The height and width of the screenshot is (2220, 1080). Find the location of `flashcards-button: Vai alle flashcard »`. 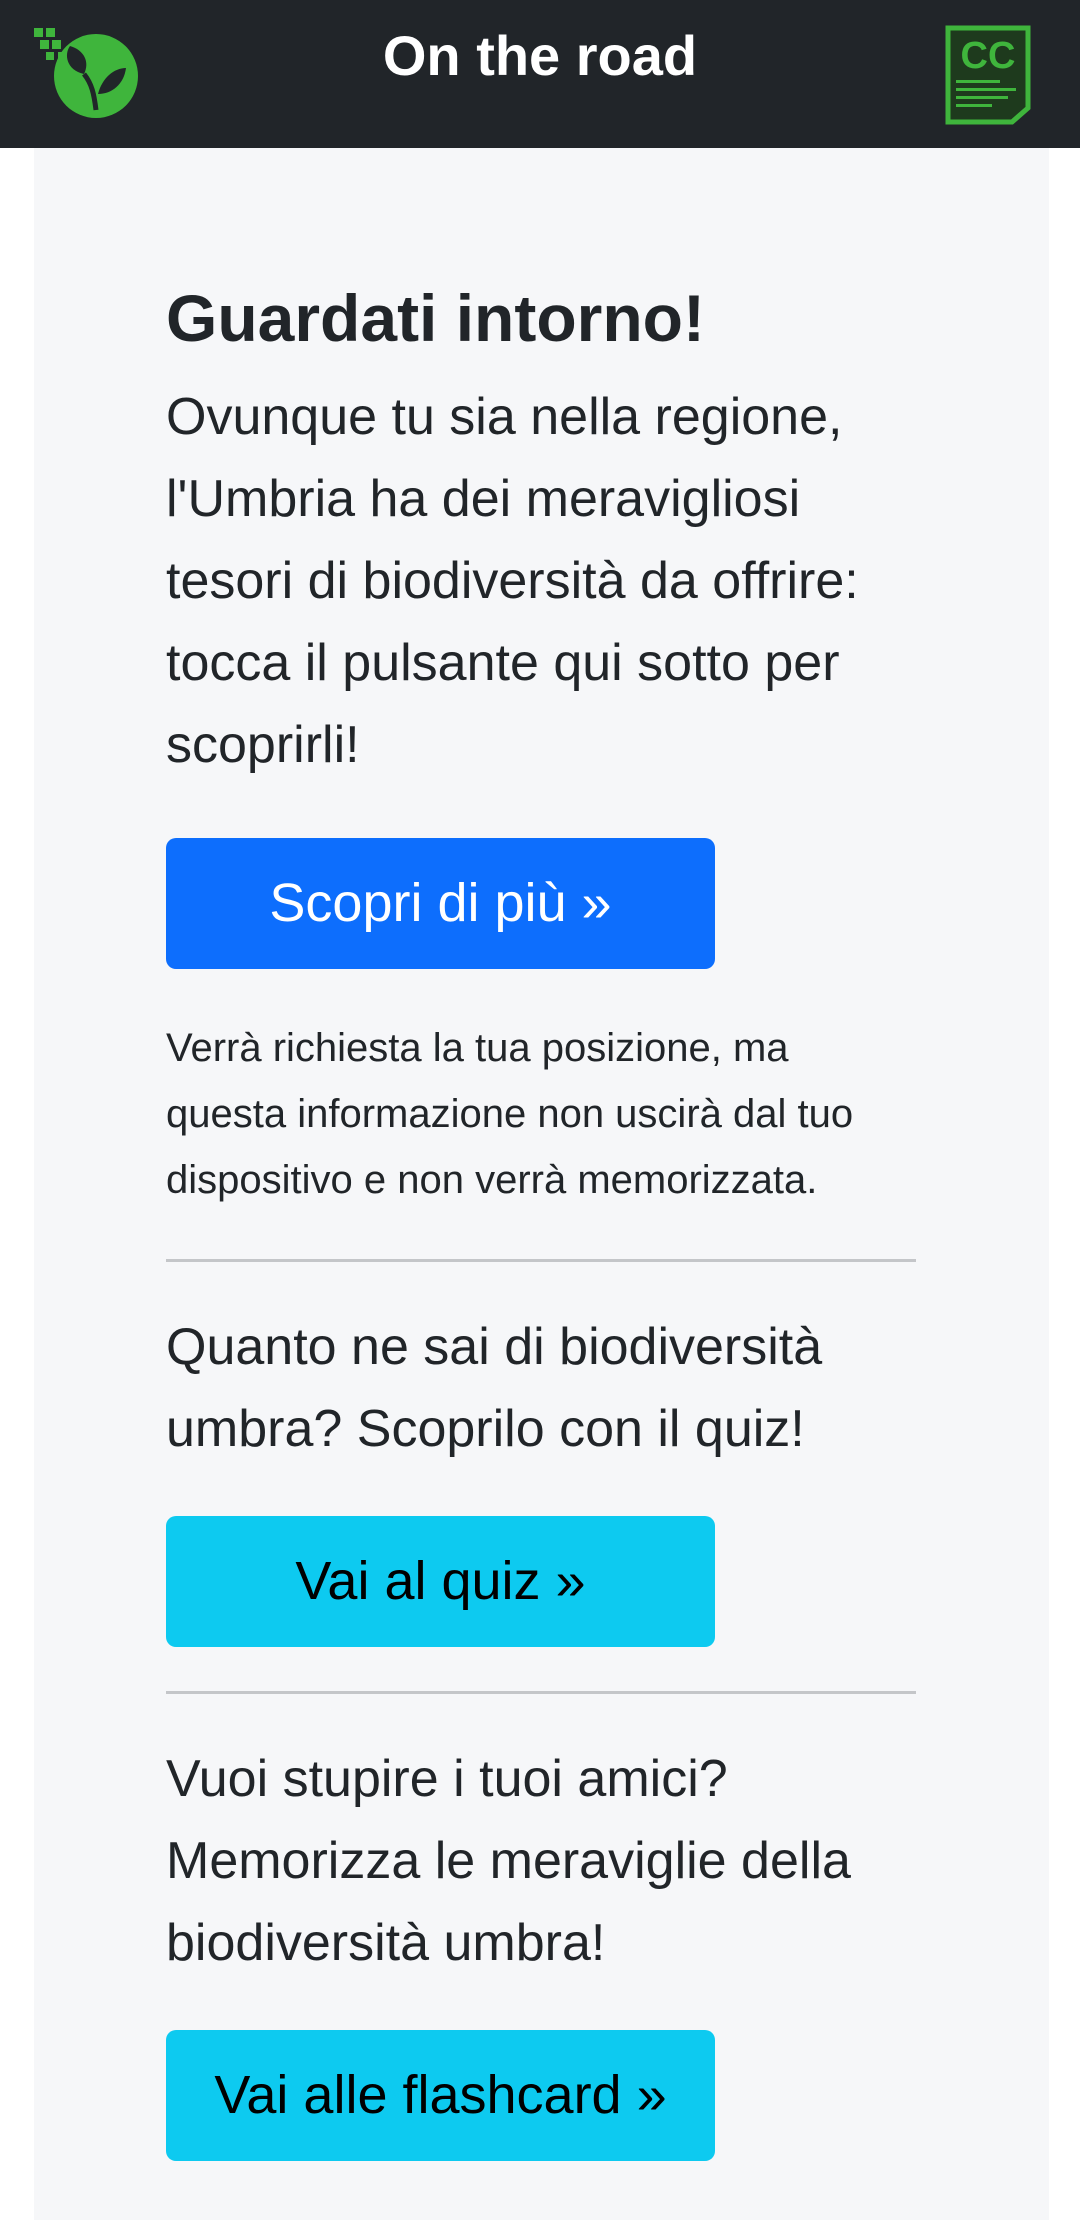

flashcards-button: Vai alle flashcard » is located at coordinates (440, 2095).